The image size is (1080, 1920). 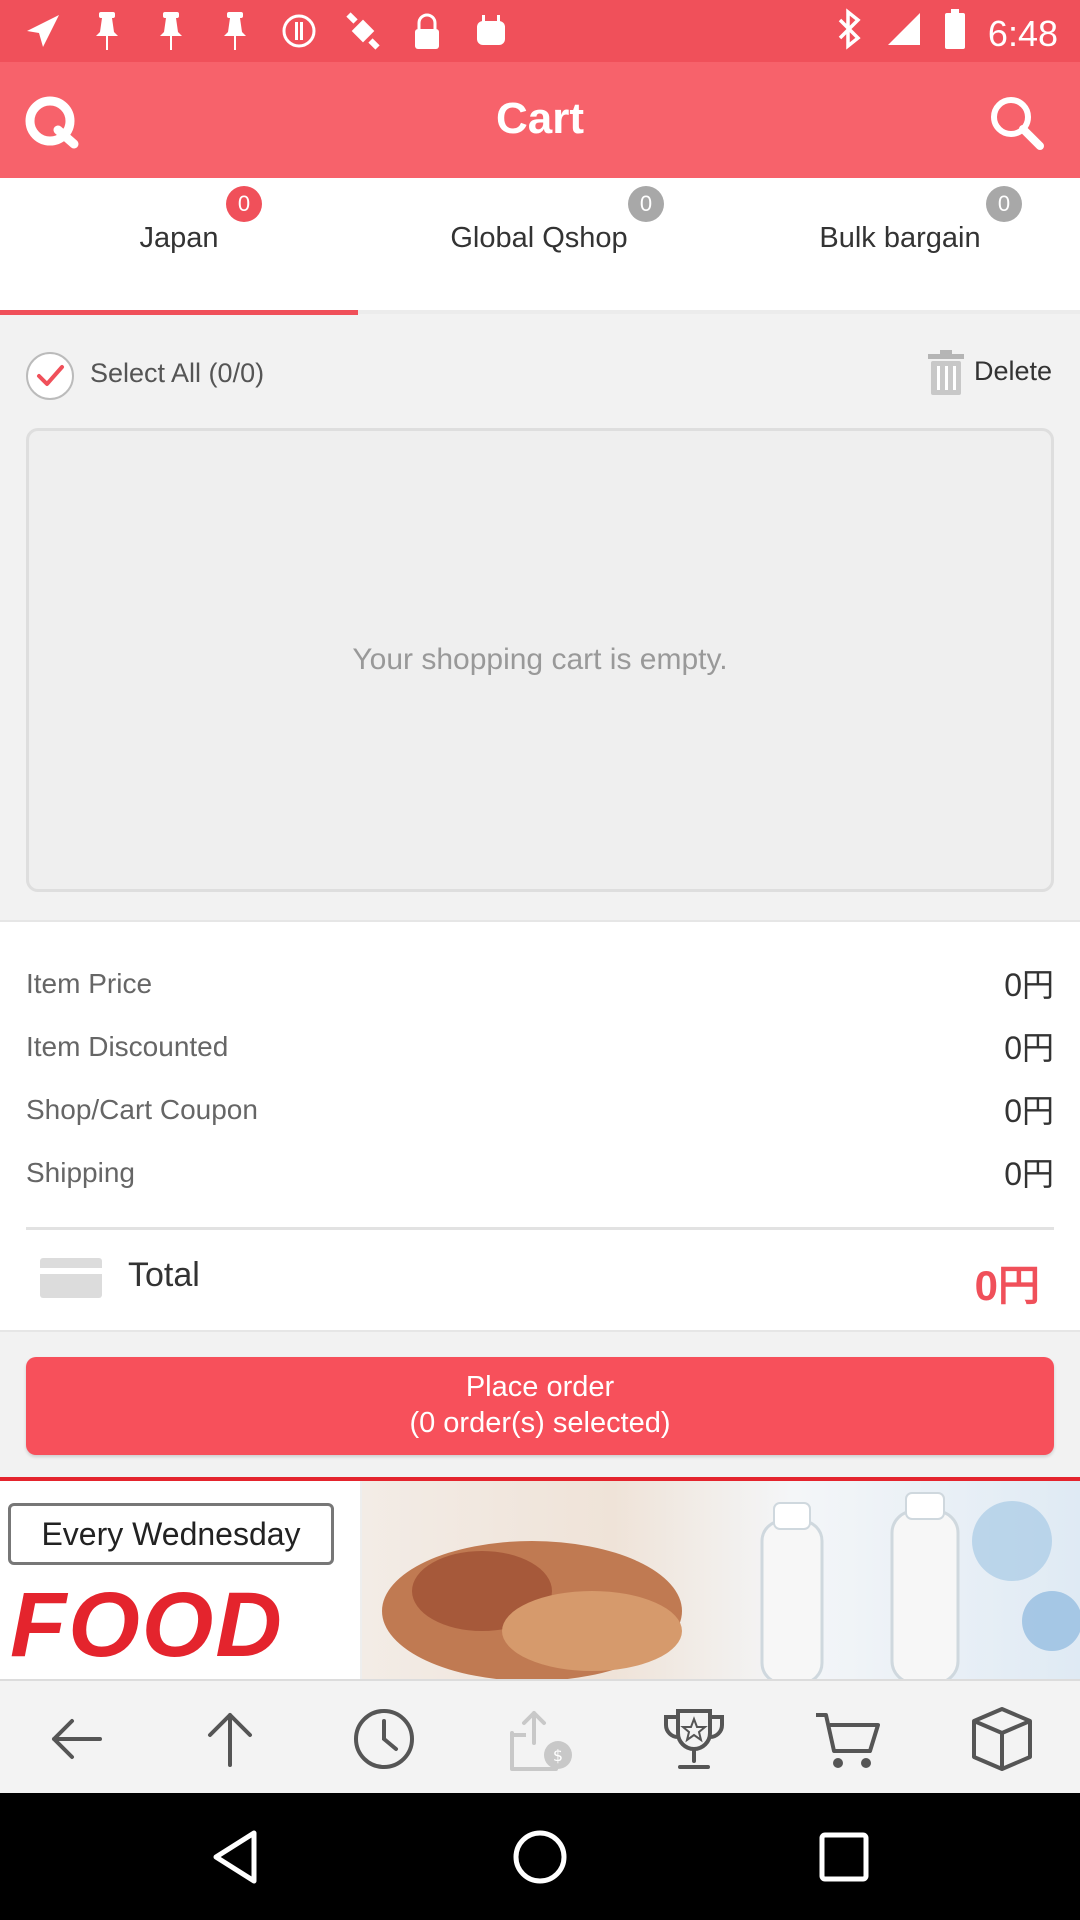 What do you see at coordinates (1007, 1285) in the screenshot?
I see `total-value: 0円` at bounding box center [1007, 1285].